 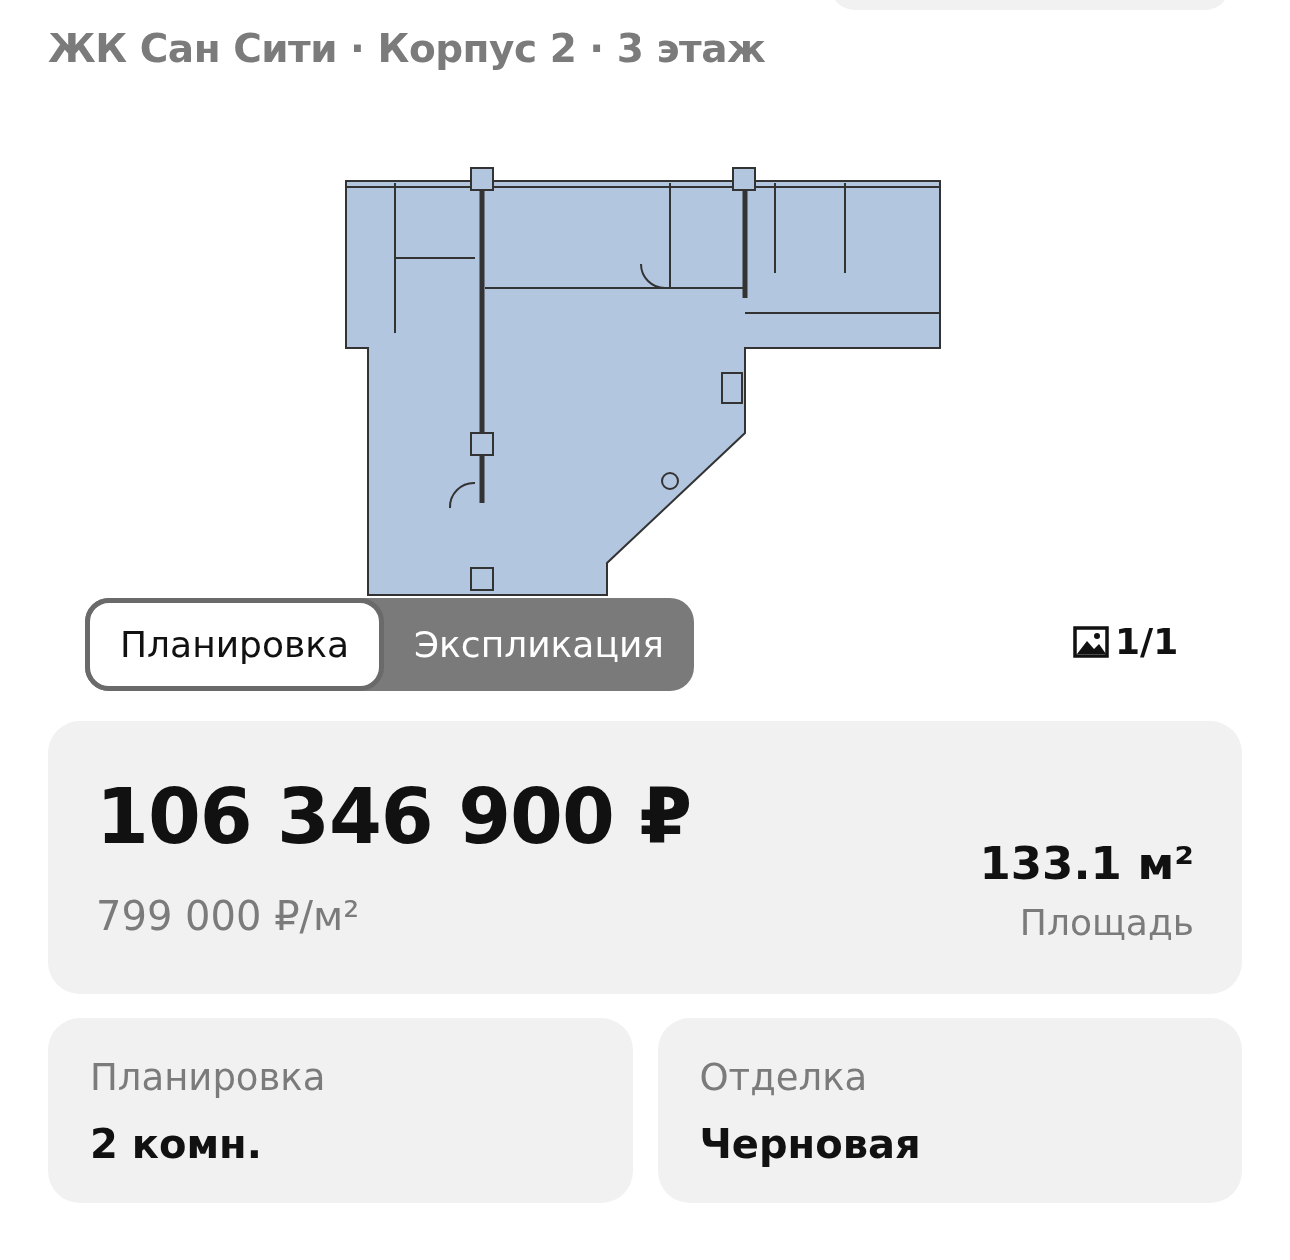 I want to click on complex-title: ЖК Сан Сити · Корпус 2 · 3 этаж, so click(x=407, y=48).